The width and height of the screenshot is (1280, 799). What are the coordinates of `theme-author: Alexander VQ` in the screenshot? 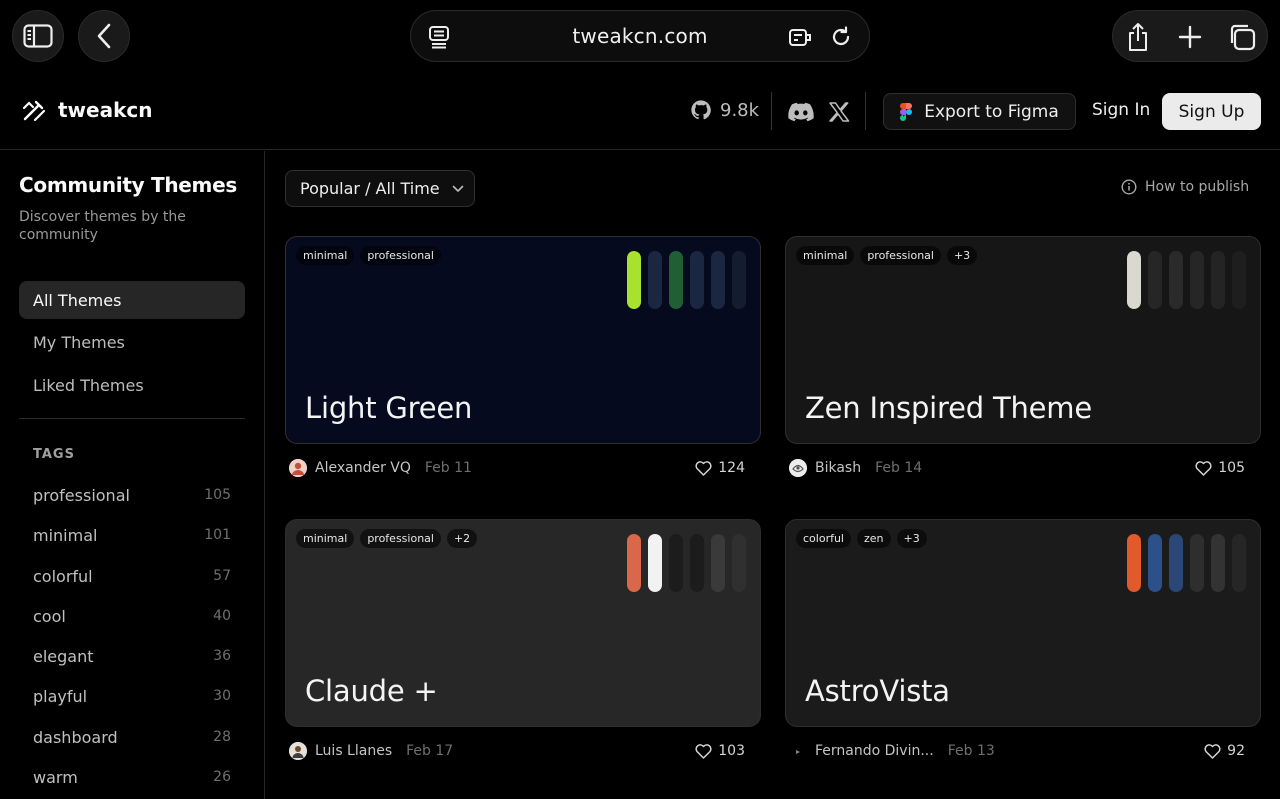 It's located at (363, 468).